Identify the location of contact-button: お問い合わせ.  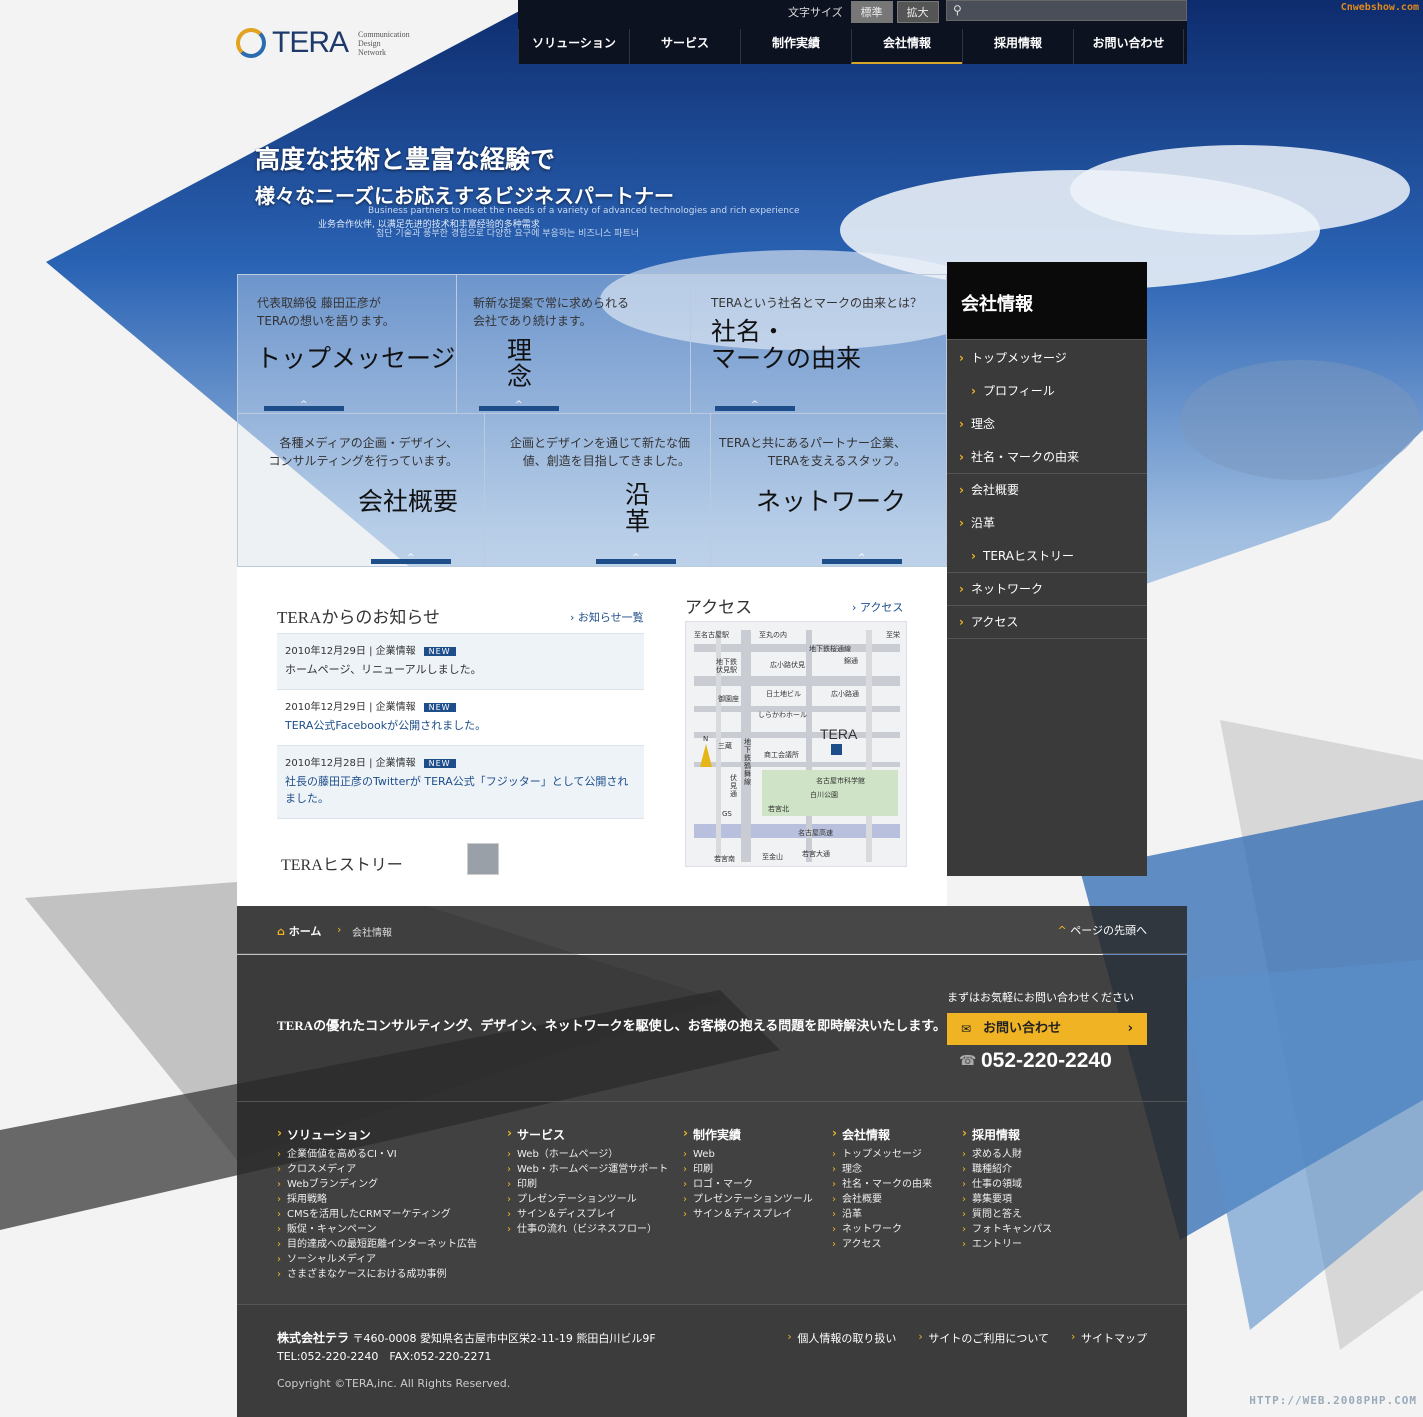
(1047, 1029).